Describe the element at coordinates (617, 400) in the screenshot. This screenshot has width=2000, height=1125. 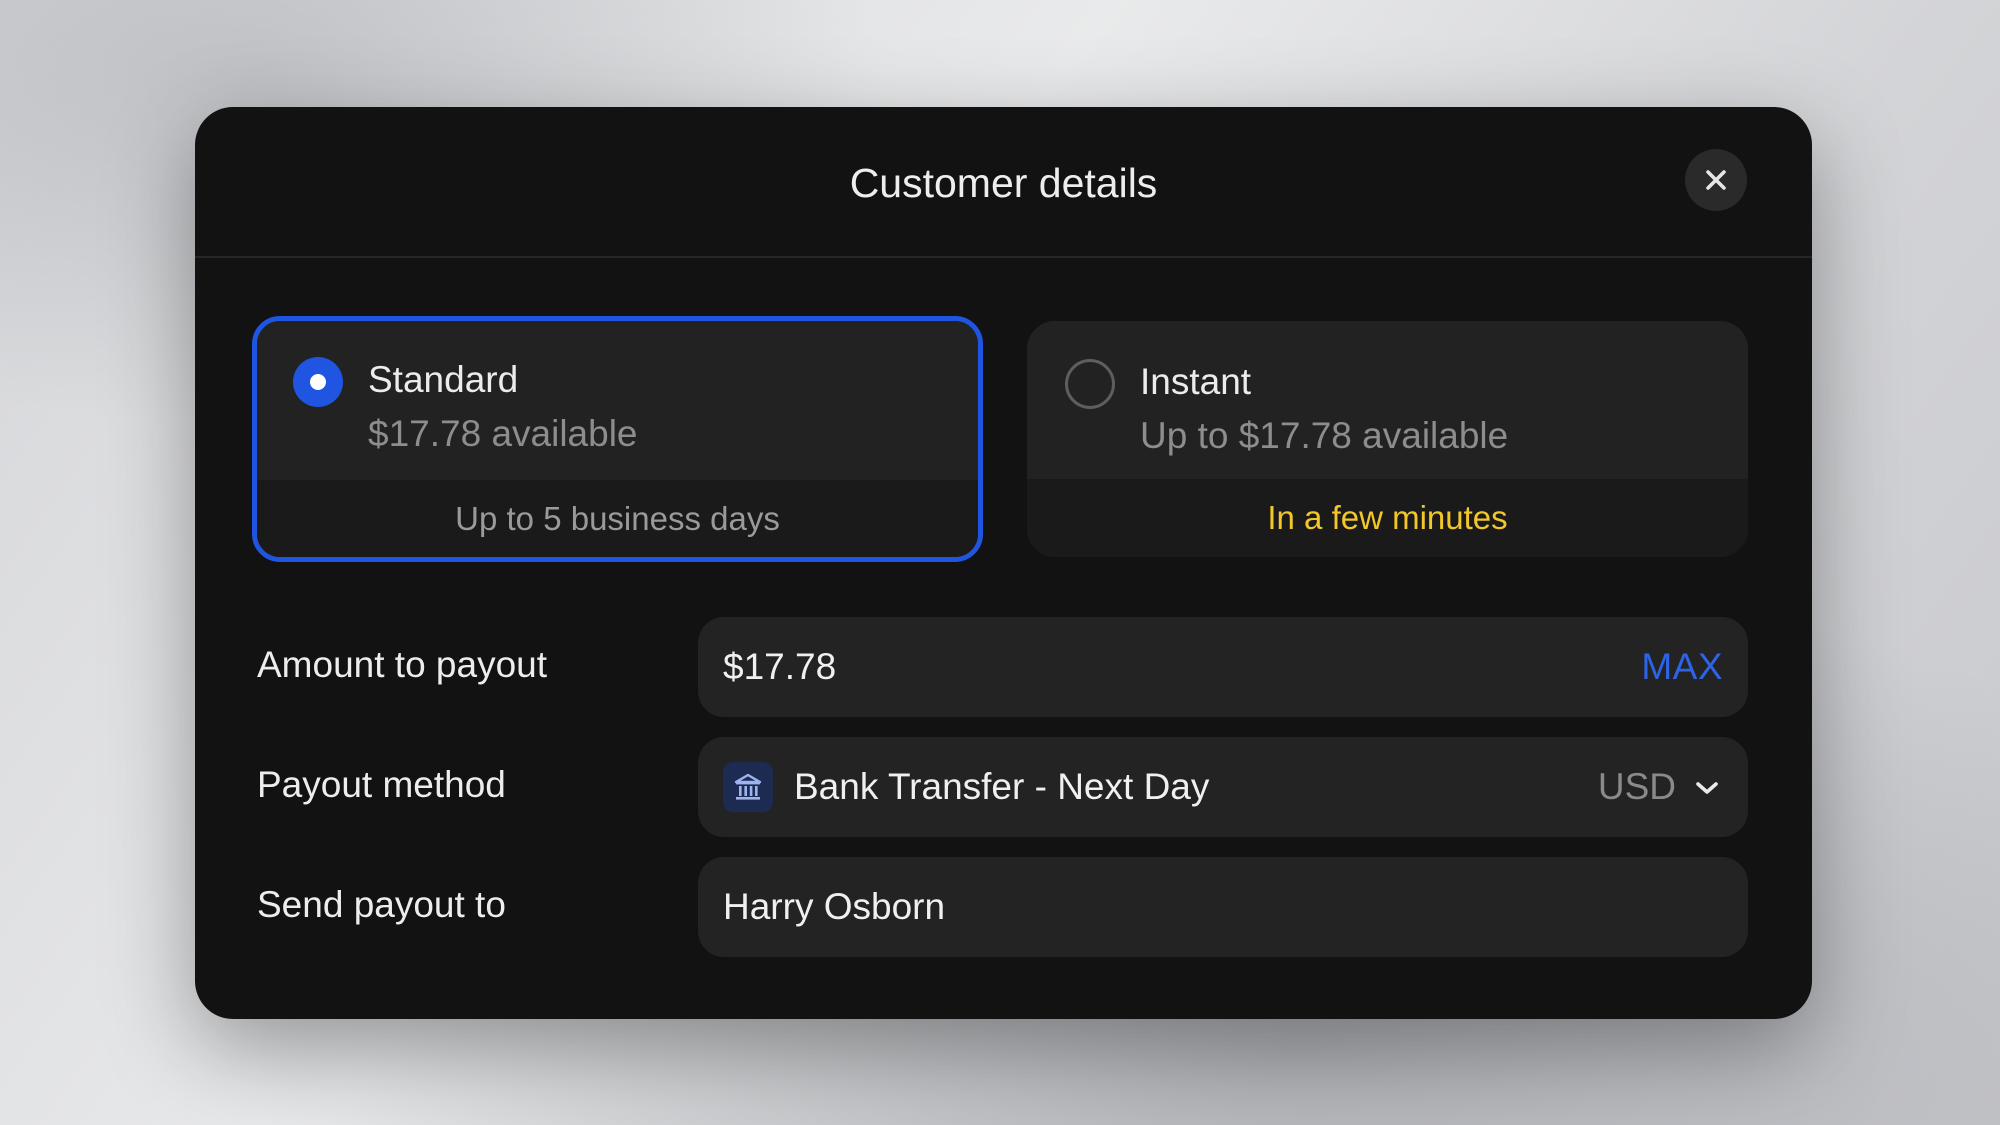
I see `option-standard-header: Standard $17.78 available` at that location.